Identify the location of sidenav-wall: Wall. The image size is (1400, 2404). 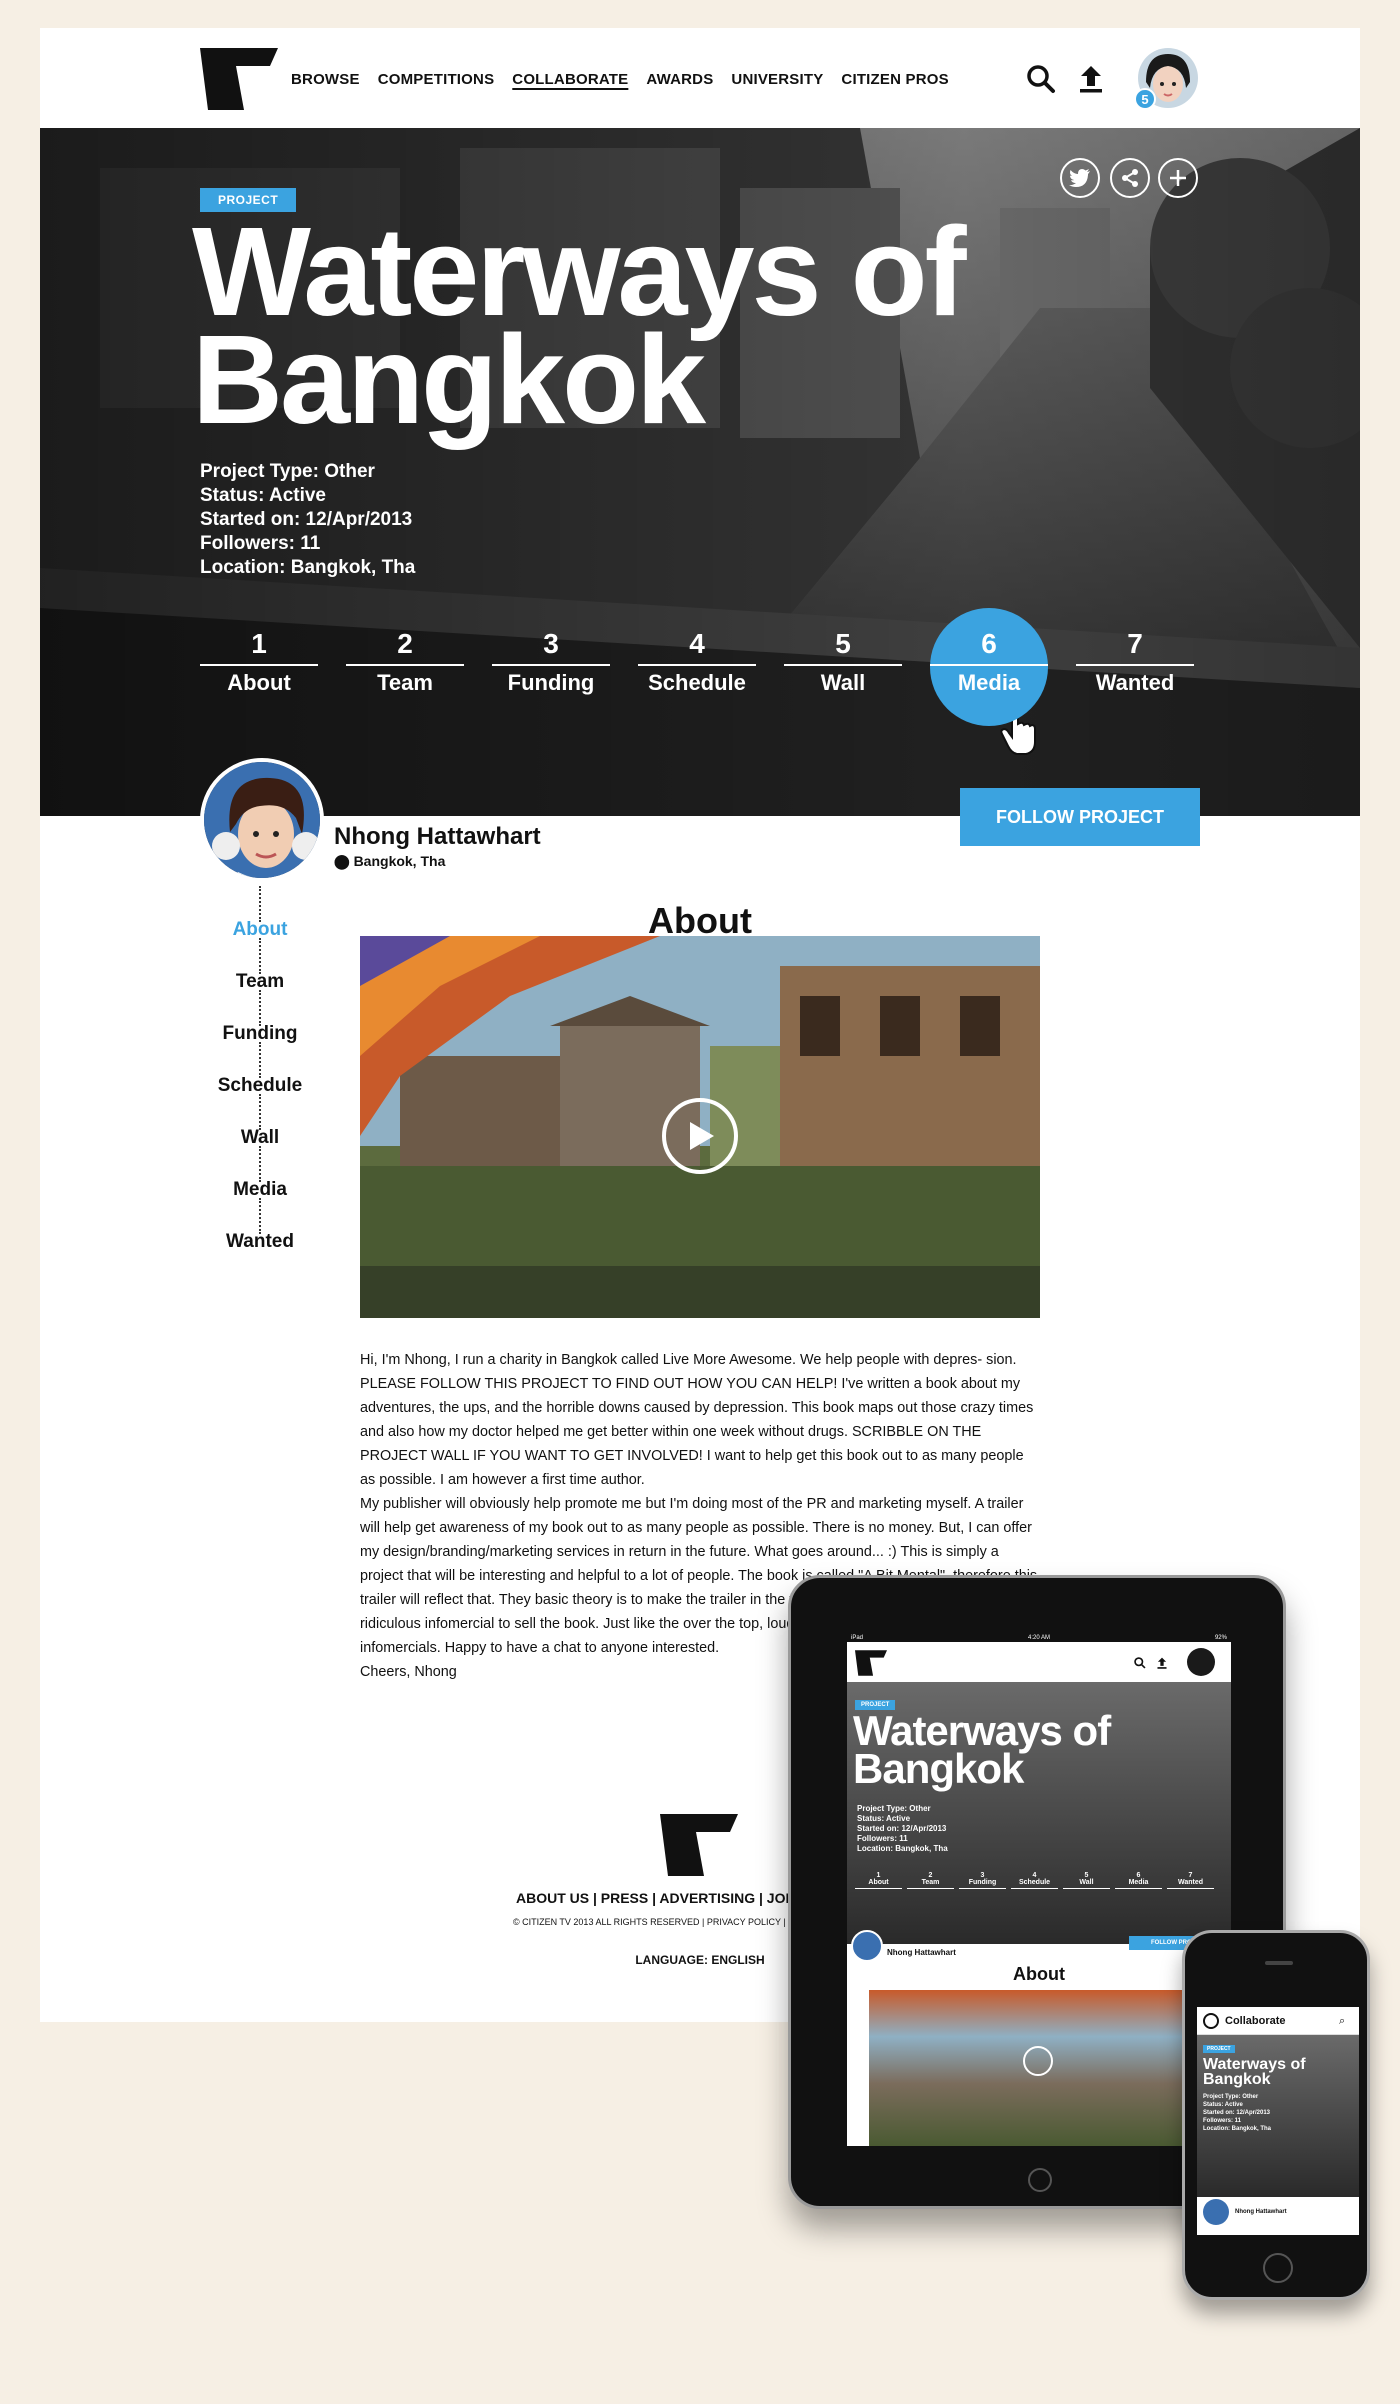
(260, 1137).